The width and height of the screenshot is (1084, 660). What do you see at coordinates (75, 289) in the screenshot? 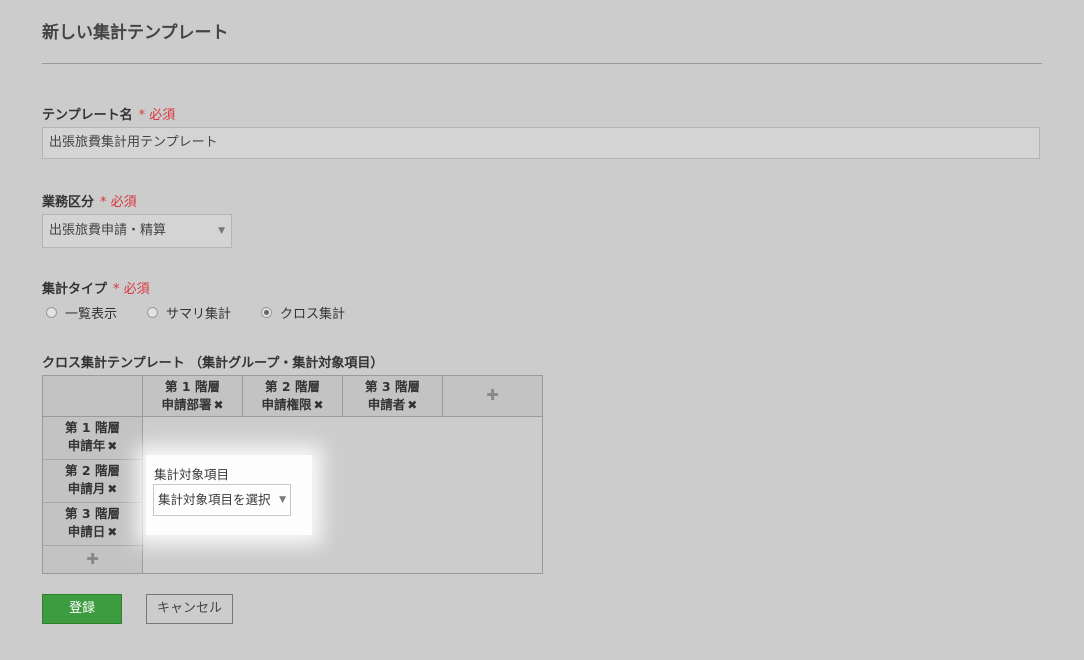
I see `aggregation-type-label-text: 集計タイプ` at bounding box center [75, 289].